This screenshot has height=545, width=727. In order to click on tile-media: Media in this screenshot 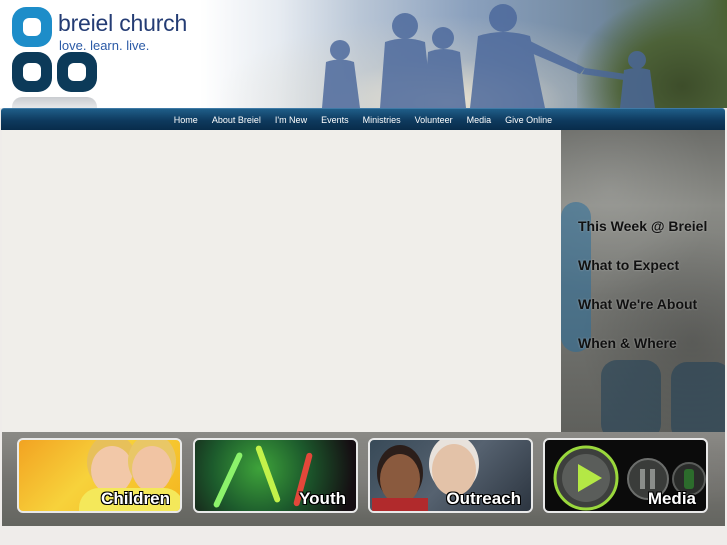, I will do `click(625, 475)`.